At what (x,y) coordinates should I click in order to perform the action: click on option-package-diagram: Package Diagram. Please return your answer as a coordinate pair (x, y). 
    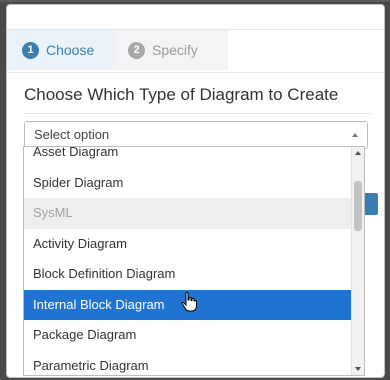
    Looking at the image, I should click on (188, 335).